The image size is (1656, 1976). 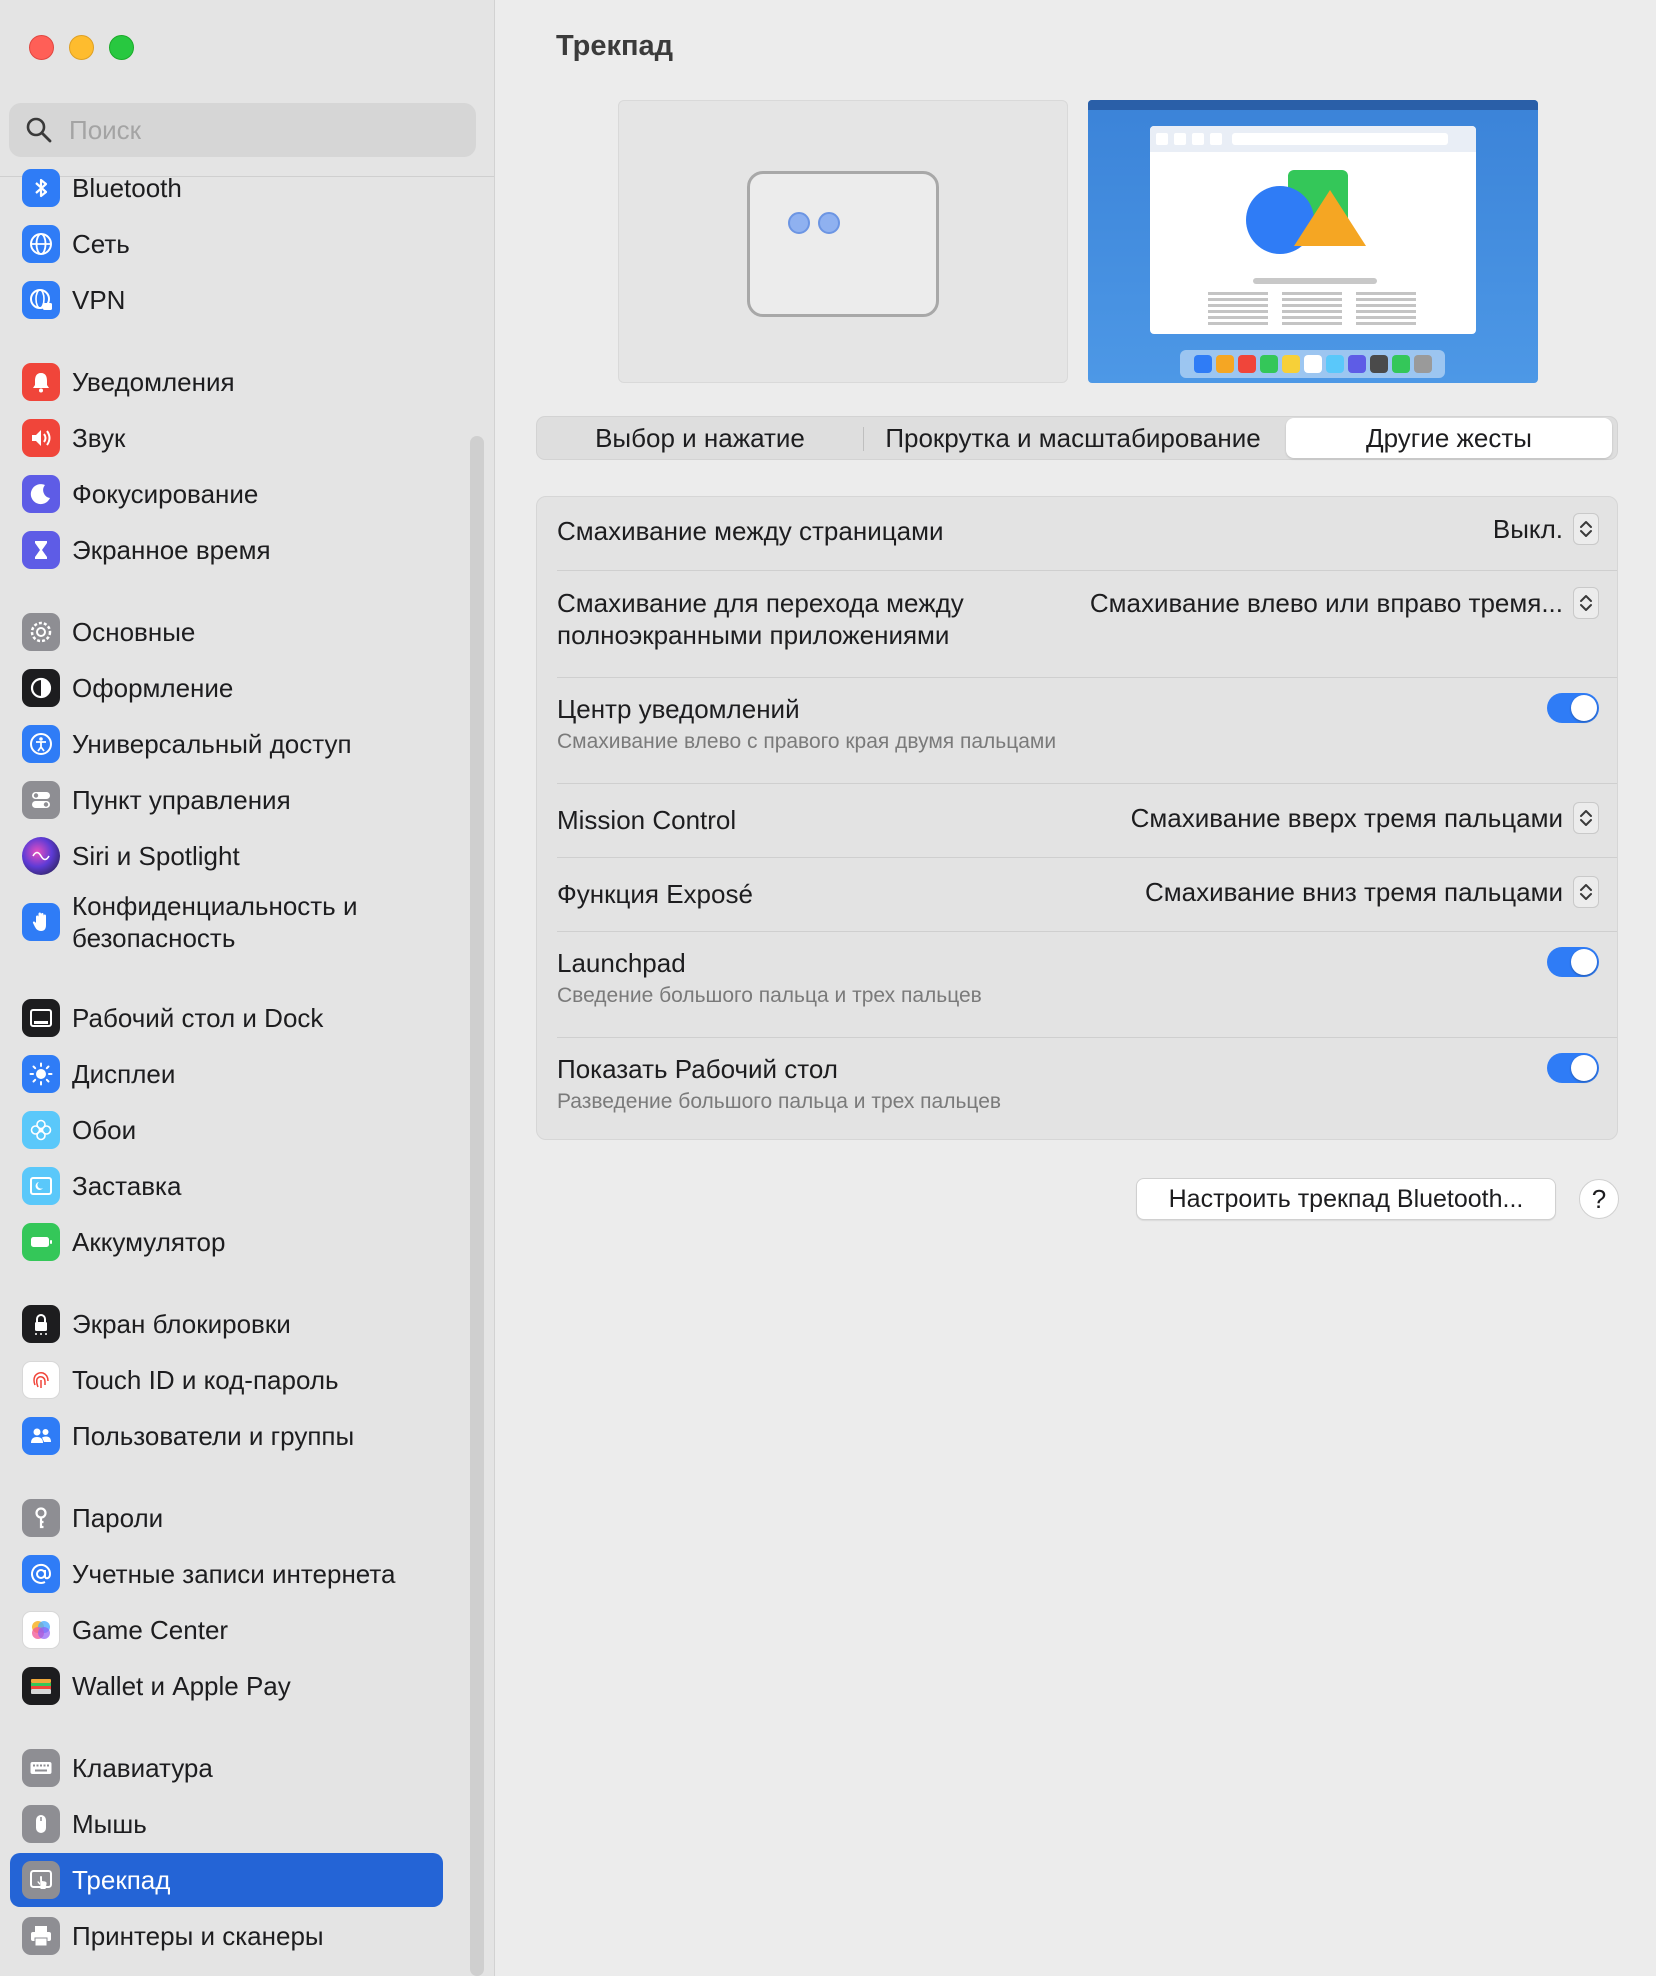 What do you see at coordinates (41, 1630) in the screenshot?
I see `game-center-icon` at bounding box center [41, 1630].